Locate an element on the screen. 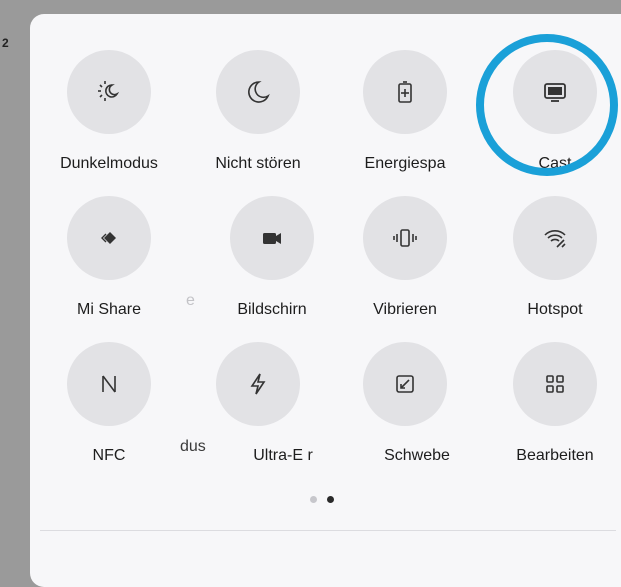 This screenshot has height=587, width=621. tile-cast: Cast is located at coordinates (555, 112).